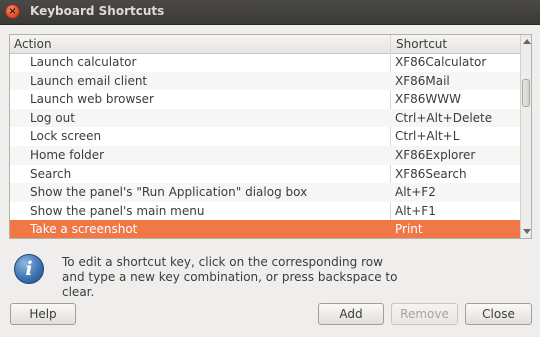 The width and height of the screenshot is (540, 337). What do you see at coordinates (265, 62) in the screenshot?
I see `table-row: Launch calculator XF86Calculator` at bounding box center [265, 62].